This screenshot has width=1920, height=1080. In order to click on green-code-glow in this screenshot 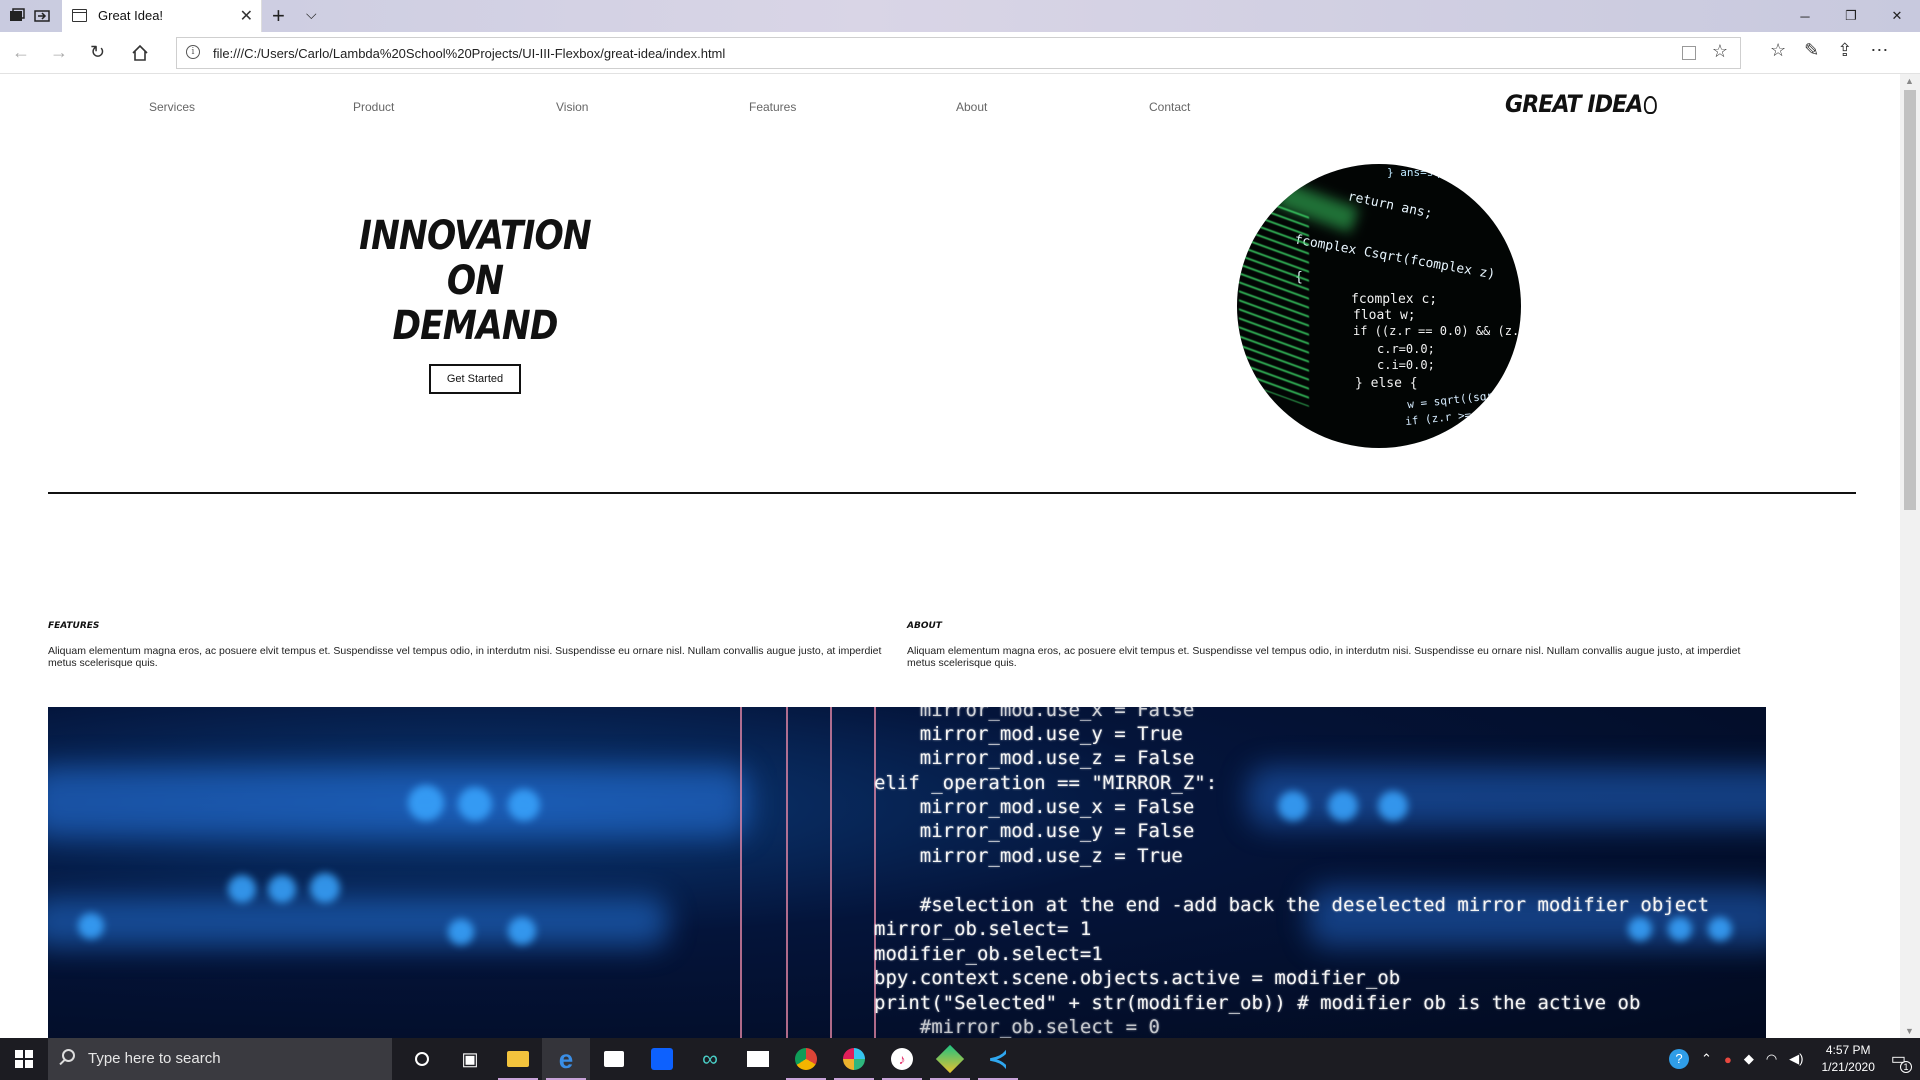, I will do `click(1274, 299)`.